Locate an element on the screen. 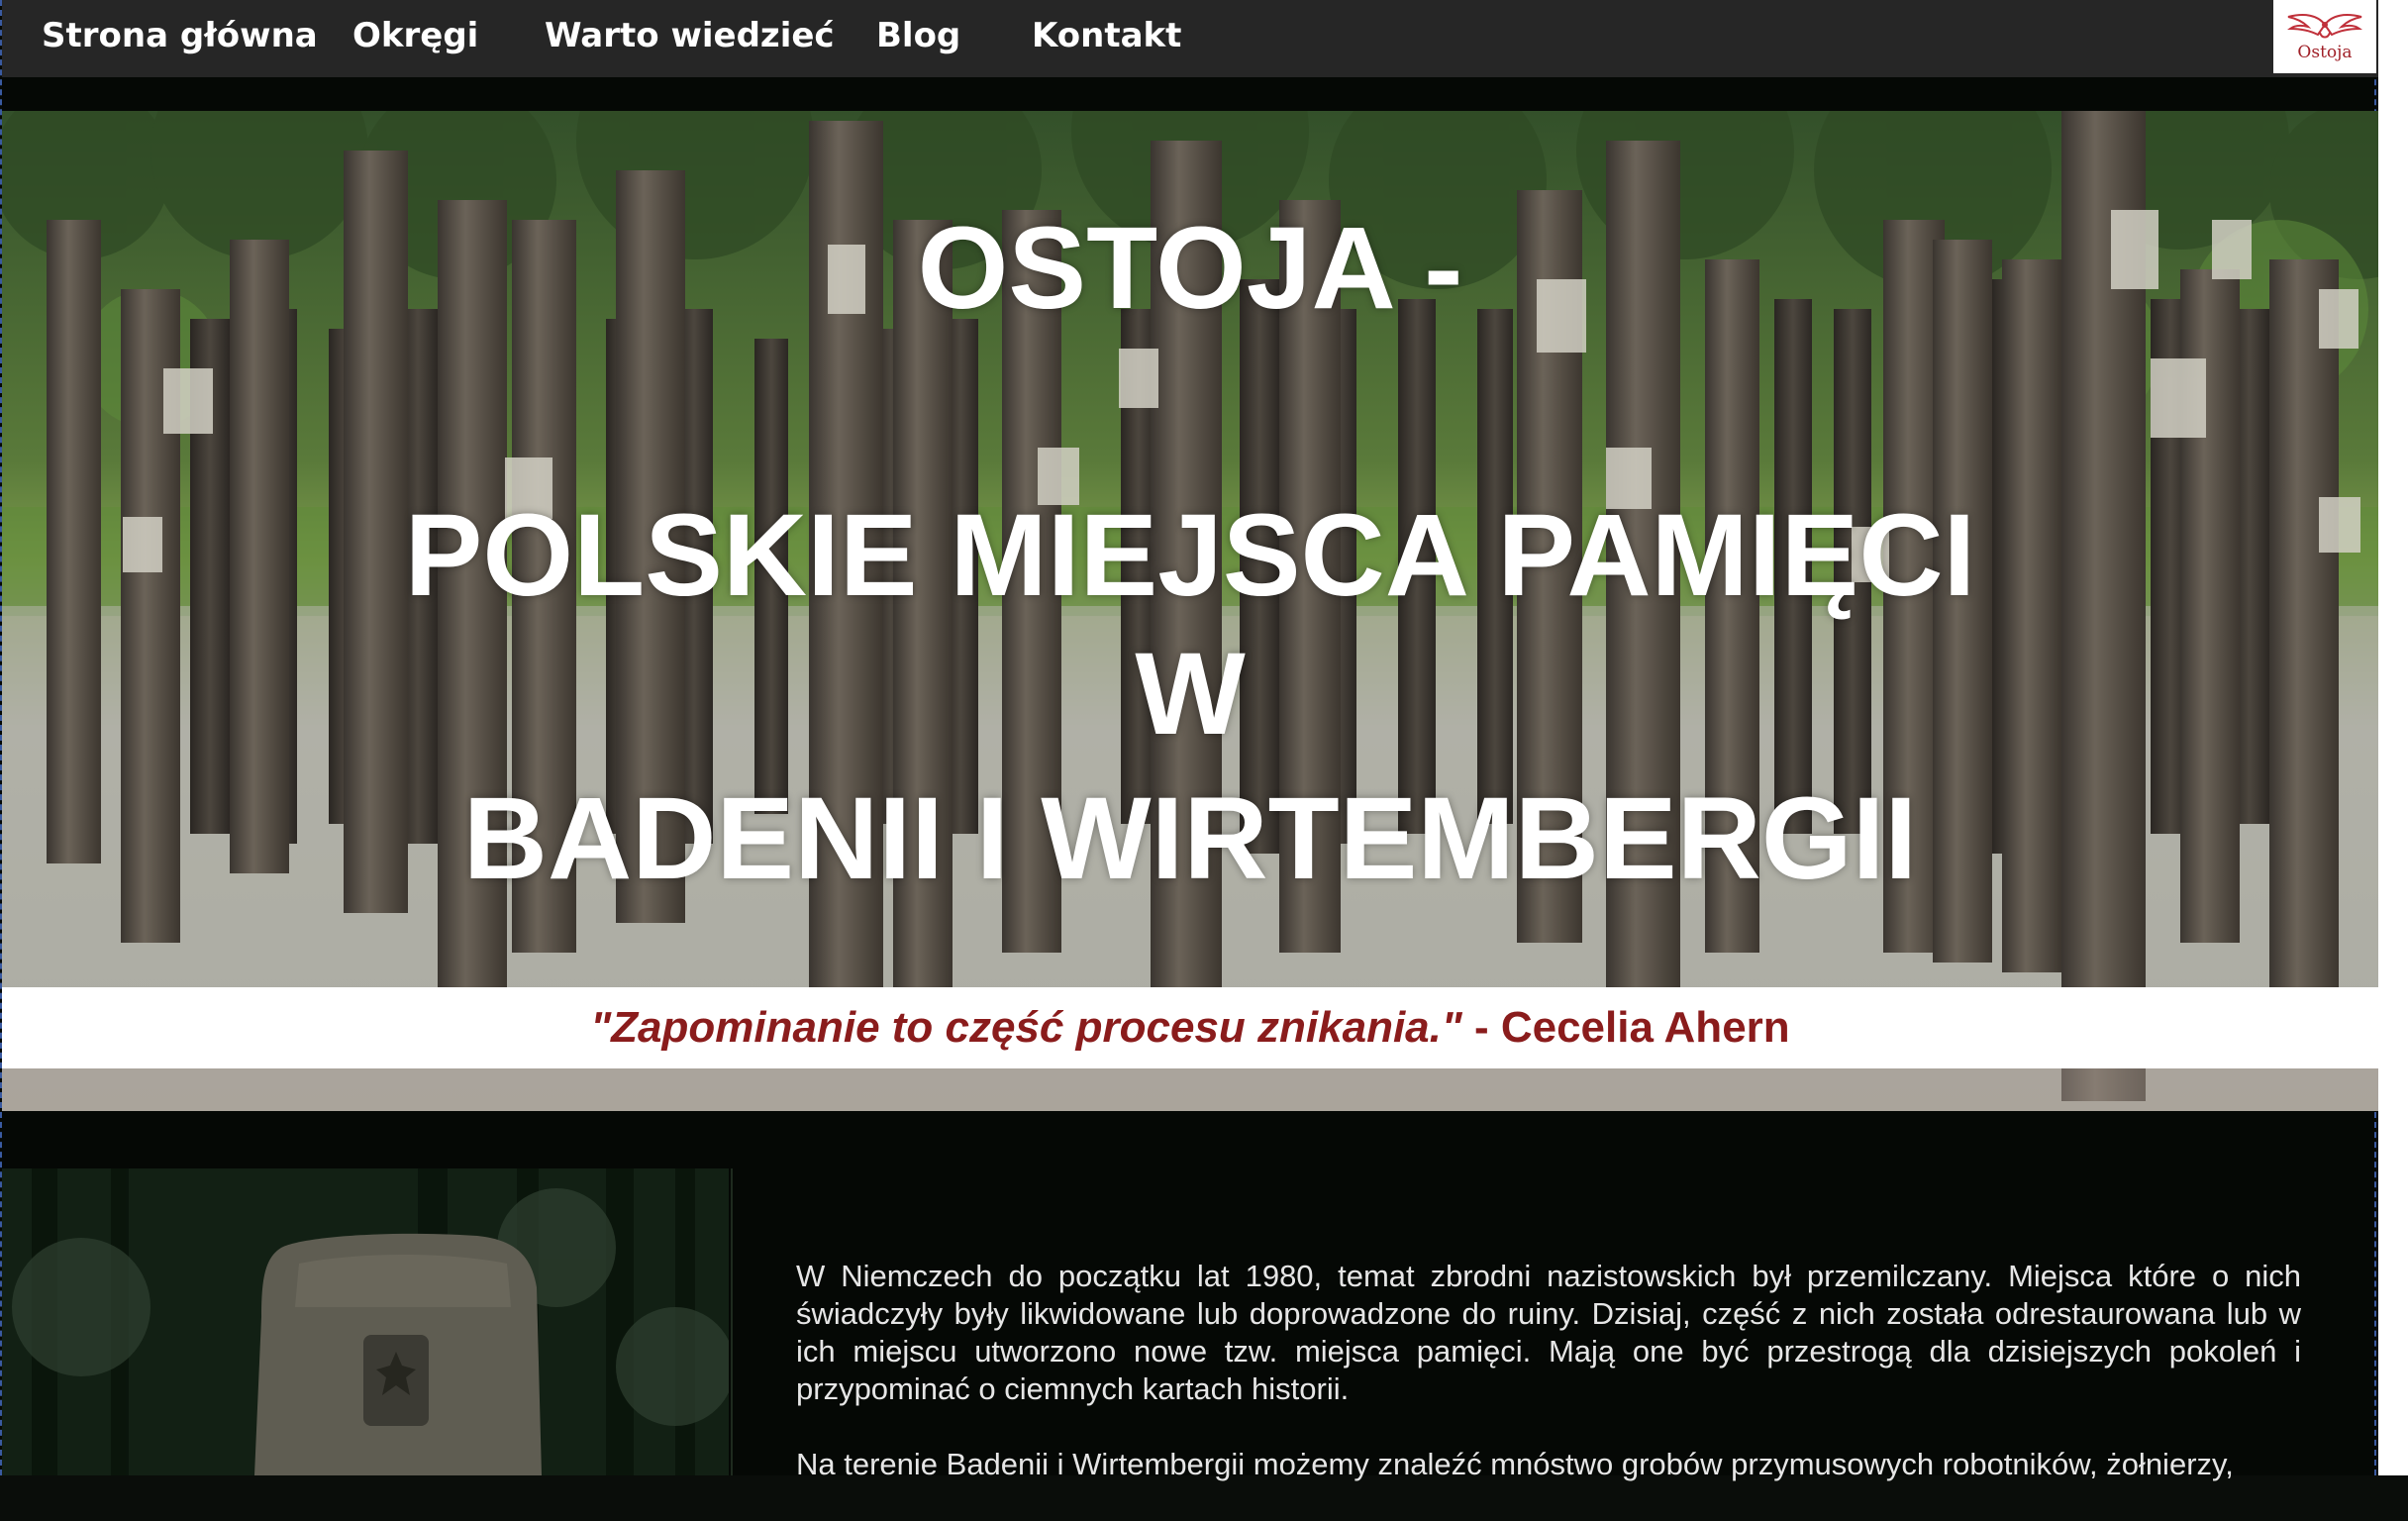  memorial-stone-photo is located at coordinates (365, 1321).